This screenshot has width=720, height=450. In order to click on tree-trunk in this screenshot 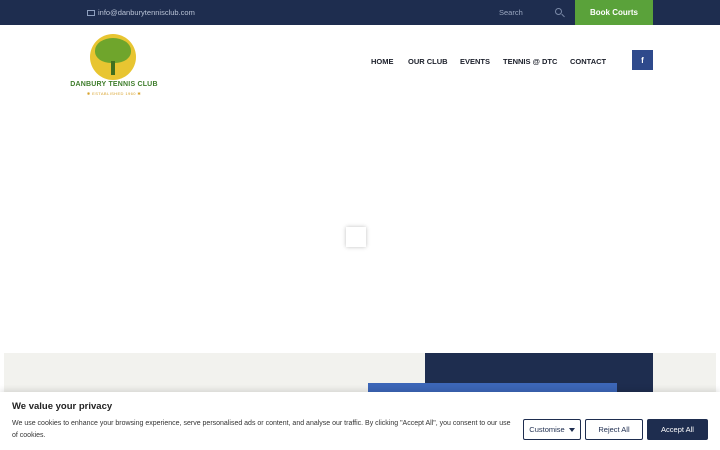, I will do `click(113, 68)`.